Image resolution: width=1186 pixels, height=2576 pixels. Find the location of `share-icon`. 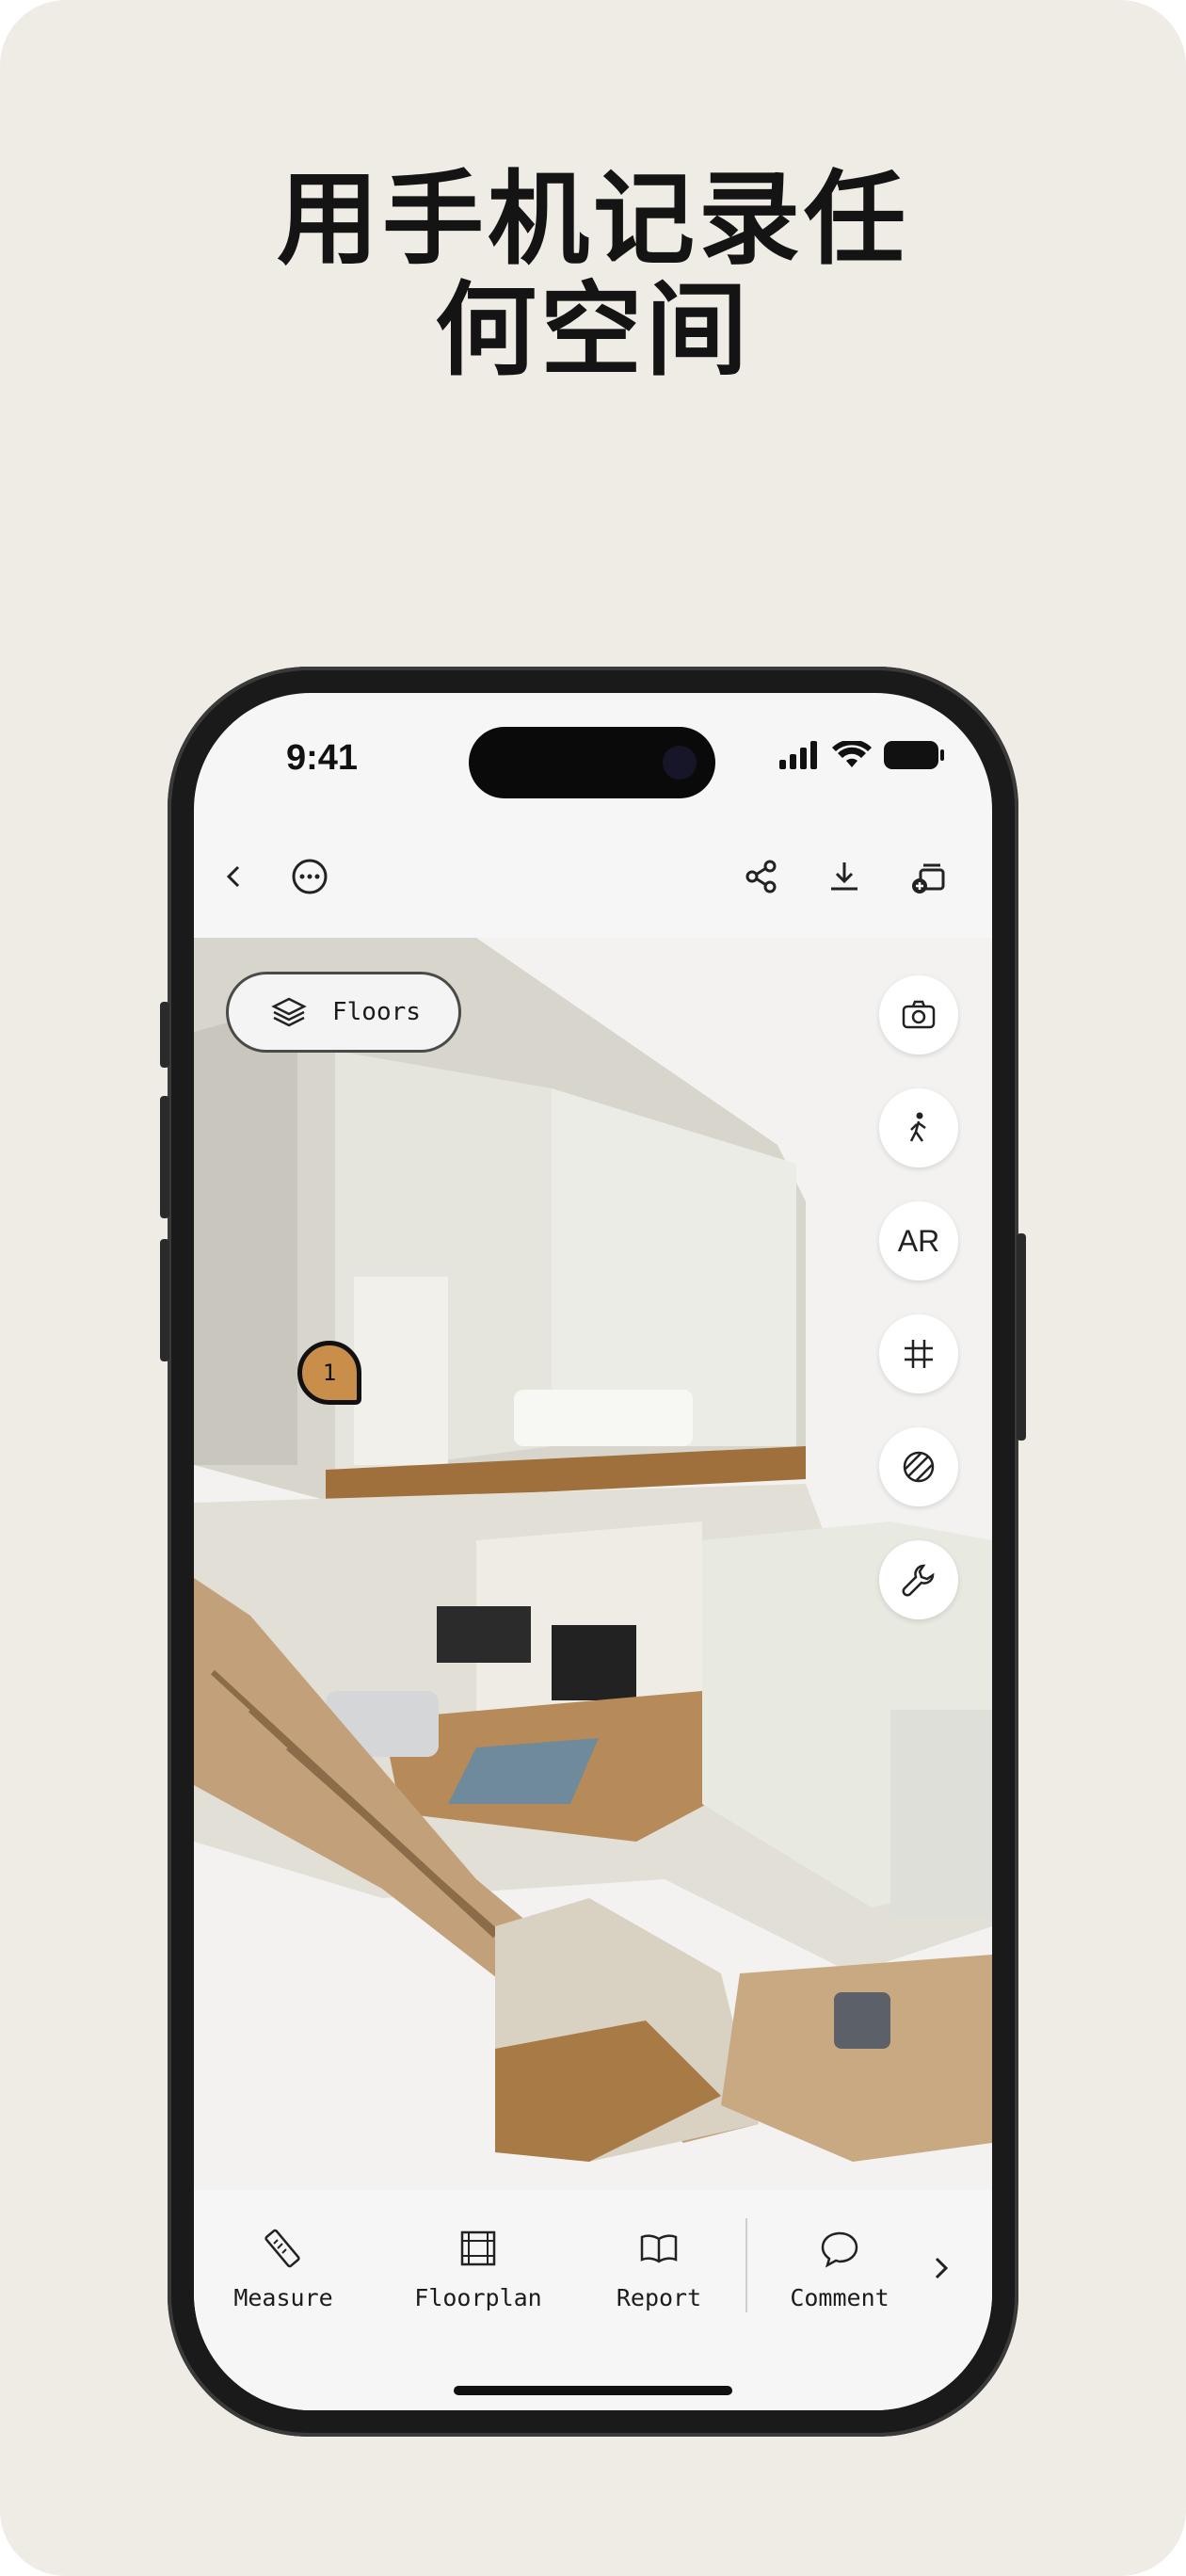

share-icon is located at coordinates (761, 876).